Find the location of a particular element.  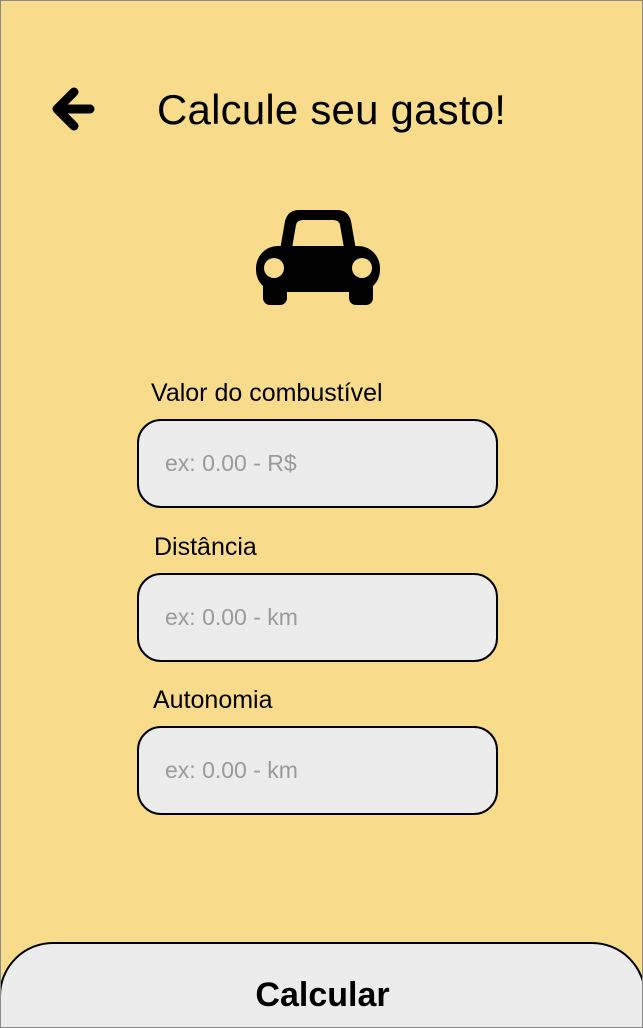

calculate-button: Calcular is located at coordinates (321, 984).